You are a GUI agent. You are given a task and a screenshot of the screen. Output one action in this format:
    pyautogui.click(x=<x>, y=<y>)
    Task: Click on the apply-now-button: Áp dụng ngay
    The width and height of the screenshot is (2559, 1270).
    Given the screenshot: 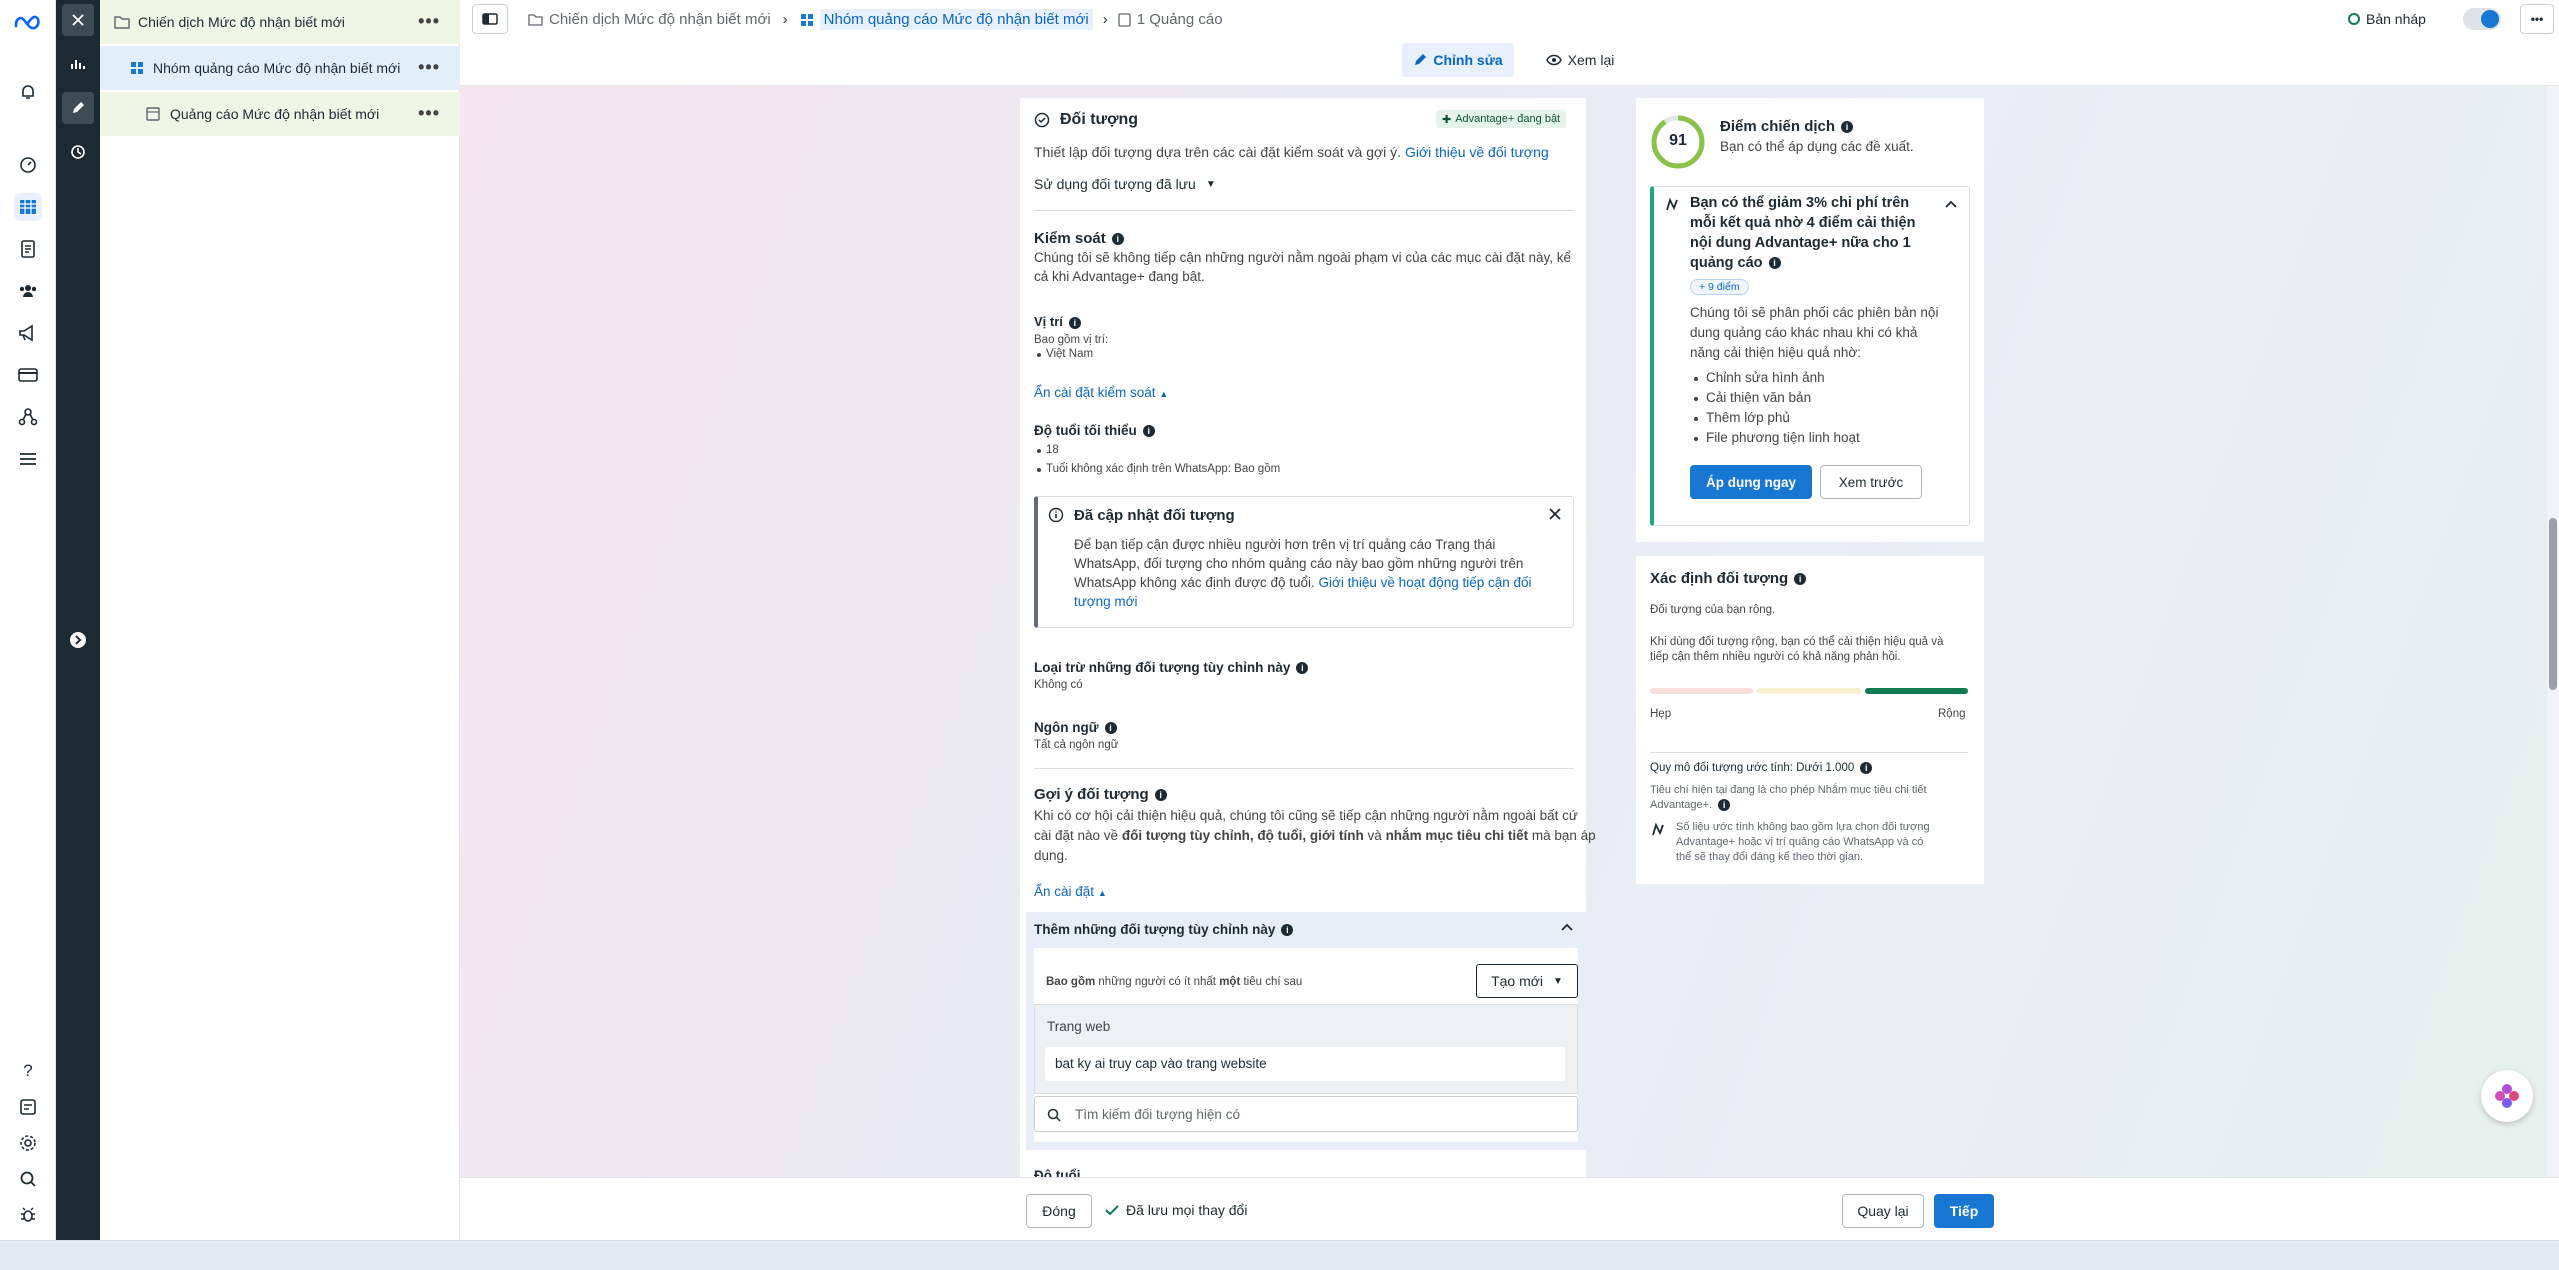 What is the action you would take?
    pyautogui.click(x=1751, y=482)
    